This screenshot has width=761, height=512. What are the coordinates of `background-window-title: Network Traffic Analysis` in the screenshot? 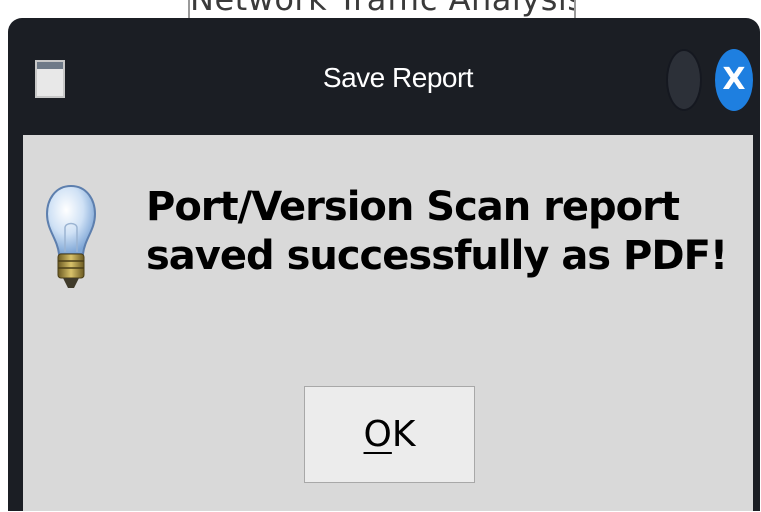 It's located at (382, 9).